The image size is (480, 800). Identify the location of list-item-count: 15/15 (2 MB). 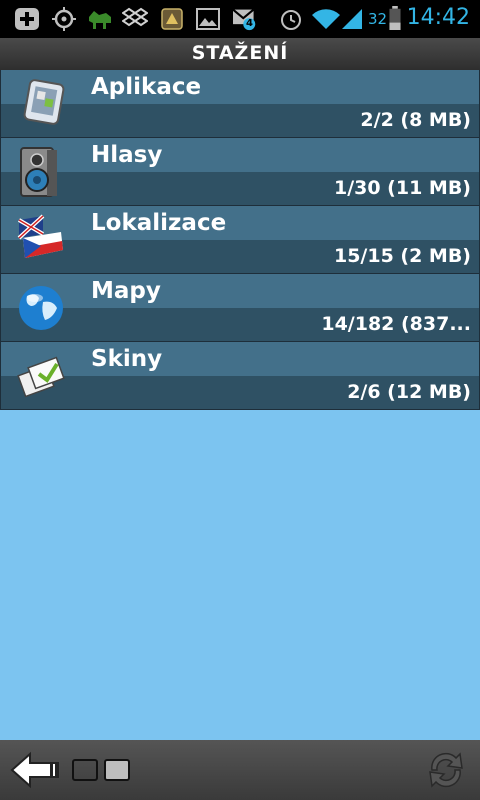
(402, 256).